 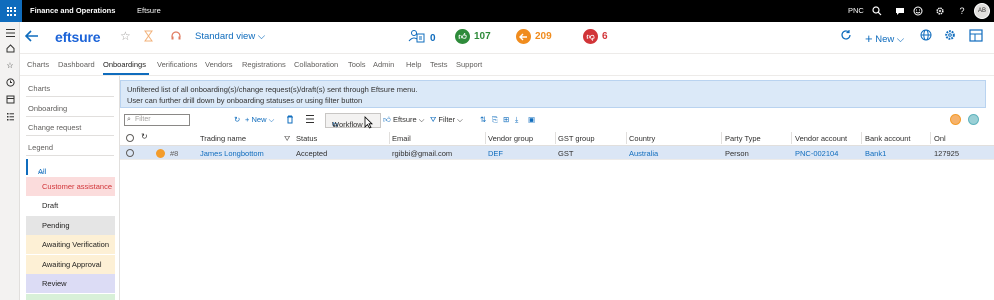 What do you see at coordinates (70, 283) in the screenshot?
I see `status-review: Review` at bounding box center [70, 283].